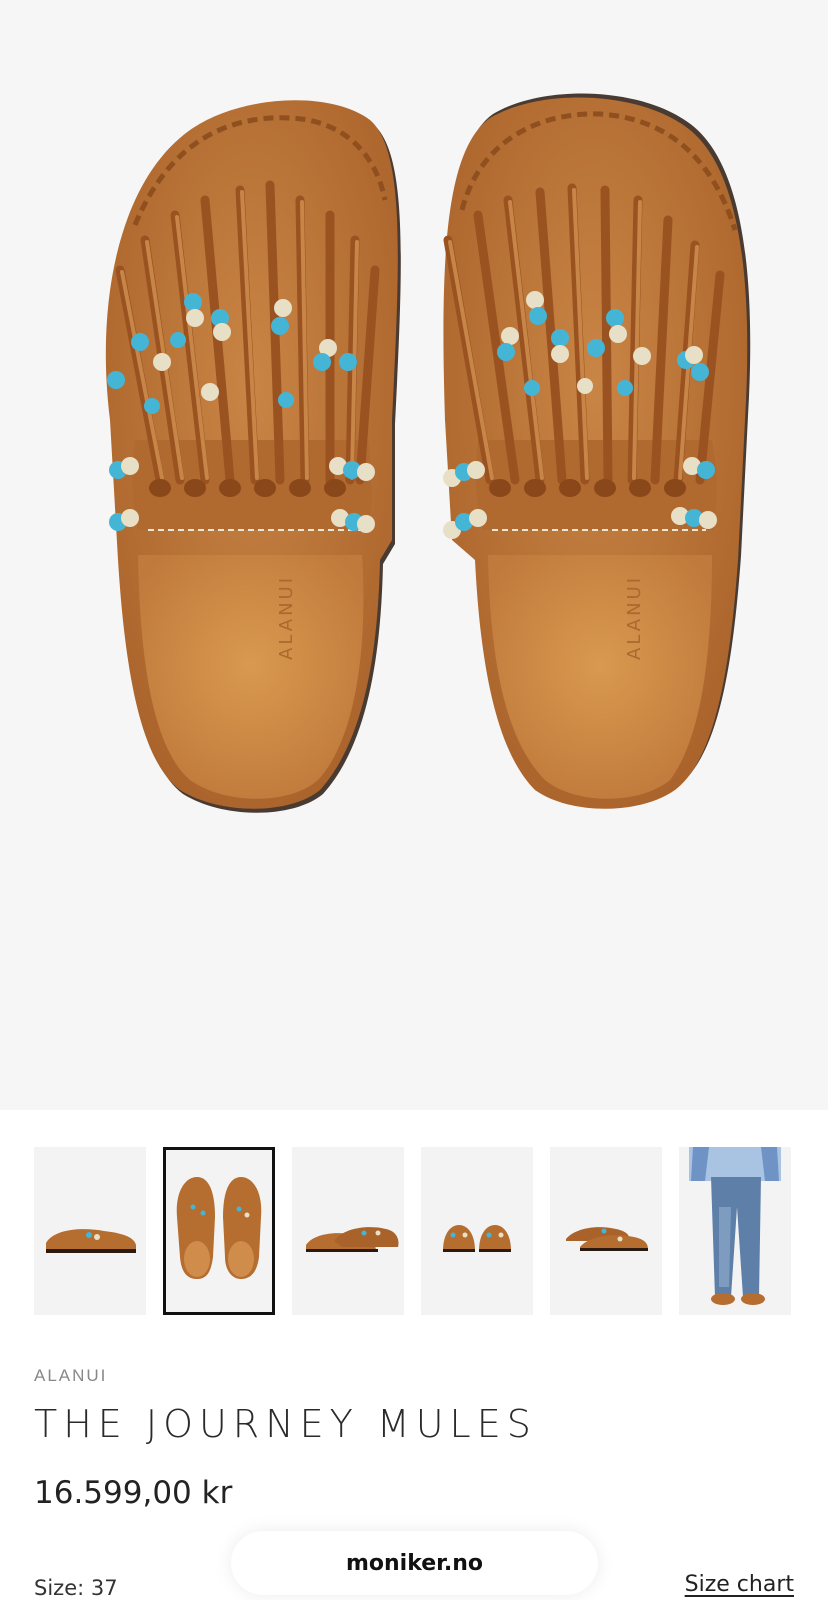 The height and width of the screenshot is (1600, 828). I want to click on size-value: 37, so click(104, 1588).